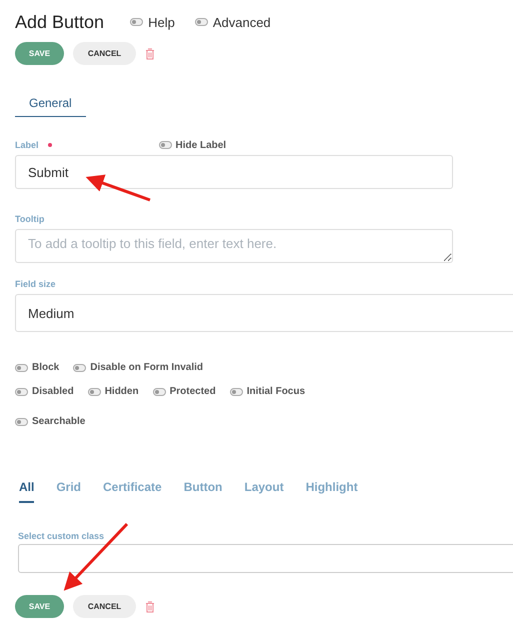  What do you see at coordinates (201, 145) in the screenshot?
I see `toggle-label: Hide Label` at bounding box center [201, 145].